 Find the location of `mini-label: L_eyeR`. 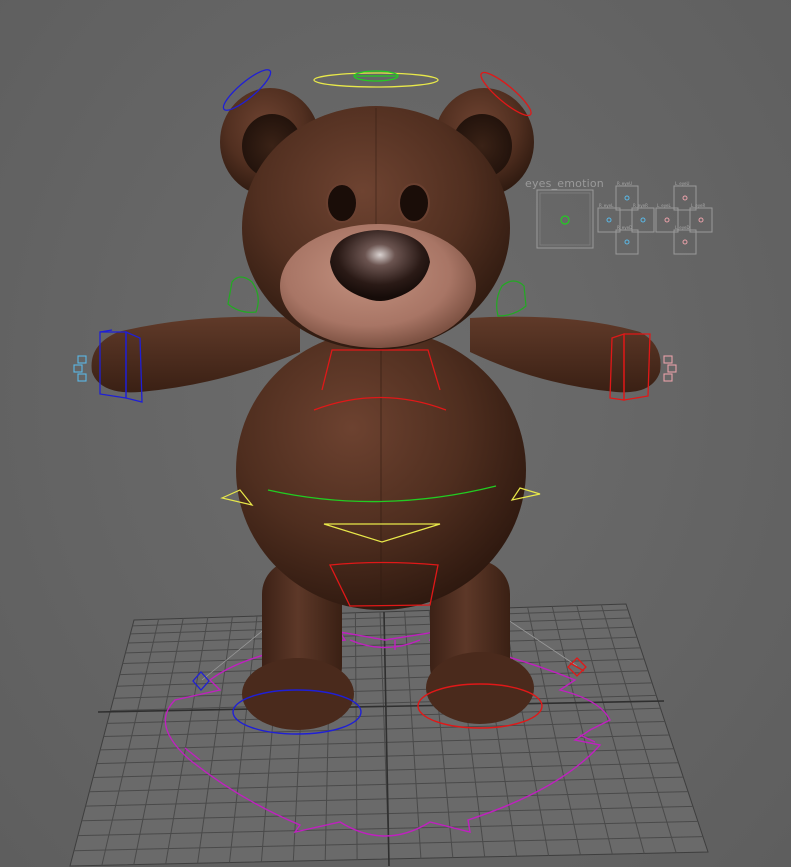

mini-label: L_eyeR is located at coordinates (698, 205).